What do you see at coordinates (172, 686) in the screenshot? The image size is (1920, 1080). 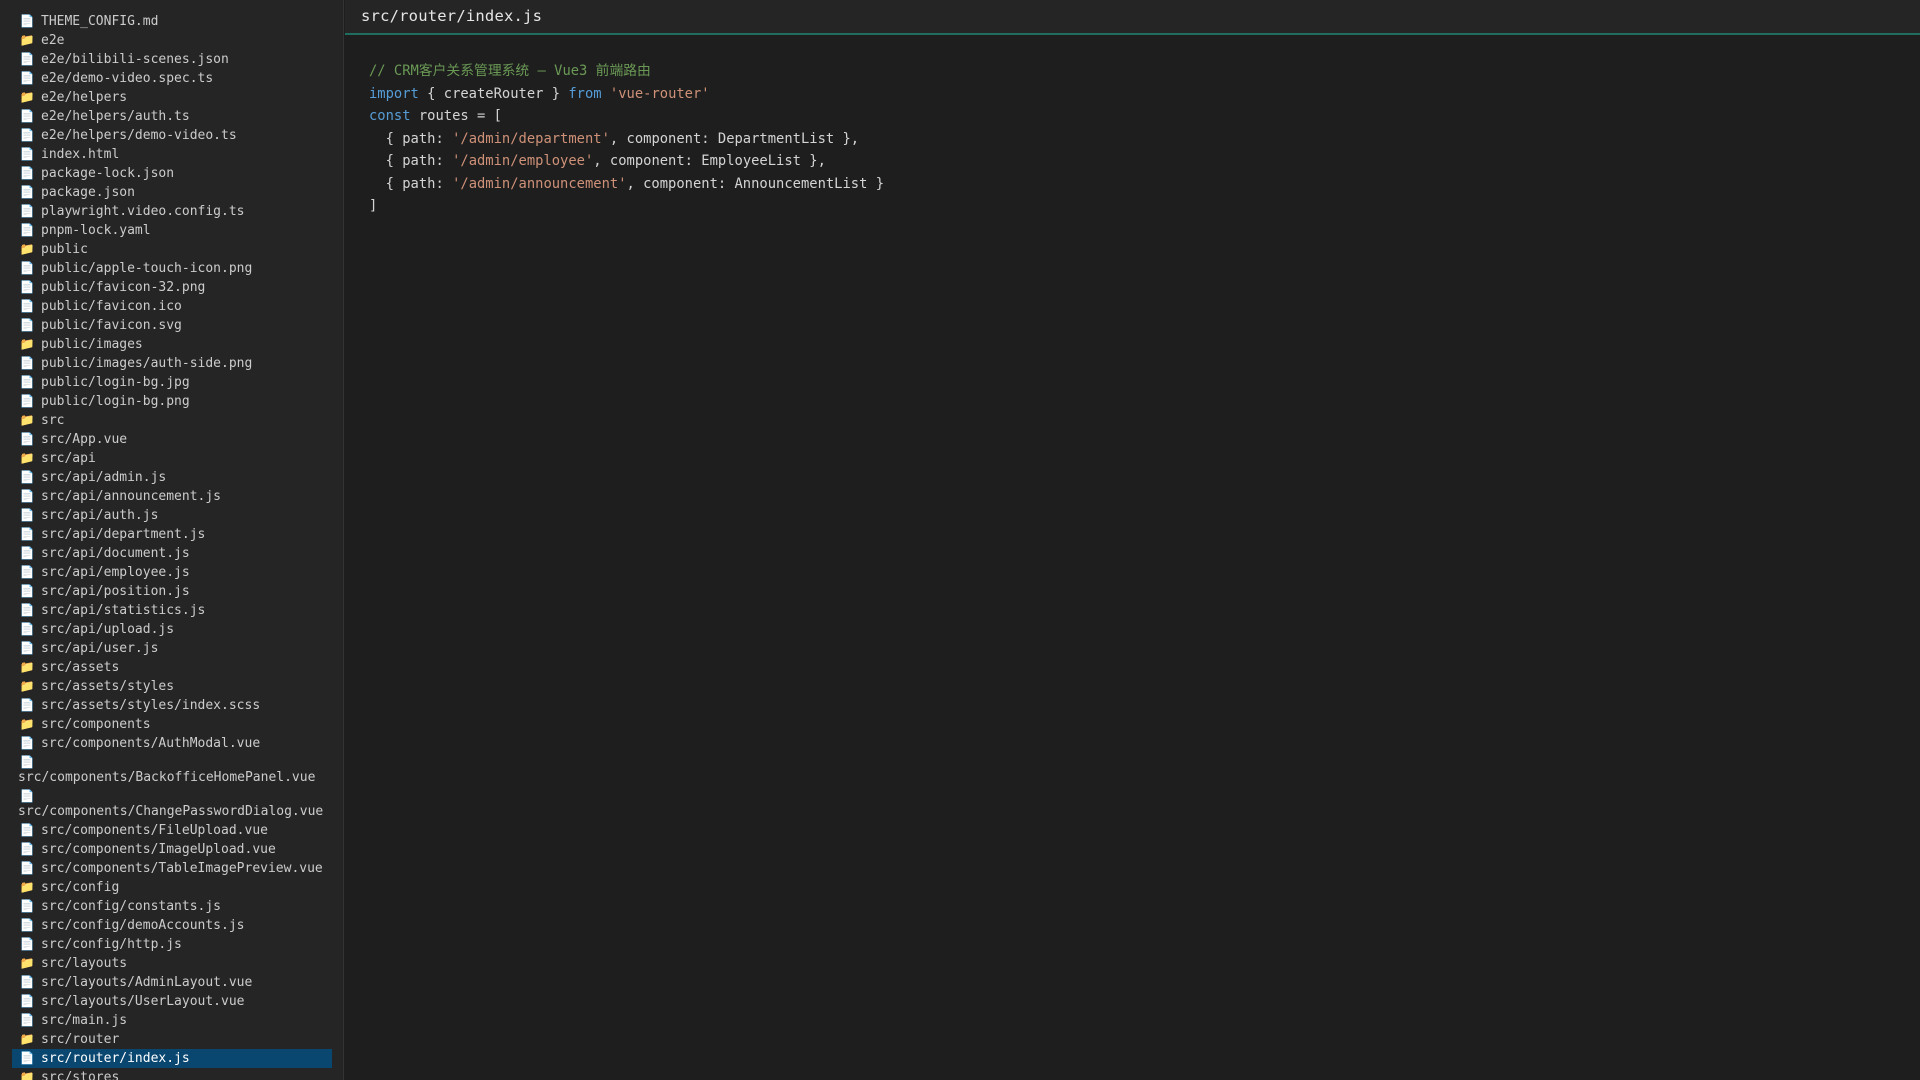 I see `sidebar-folder-item: 📁 src/assets/styles` at bounding box center [172, 686].